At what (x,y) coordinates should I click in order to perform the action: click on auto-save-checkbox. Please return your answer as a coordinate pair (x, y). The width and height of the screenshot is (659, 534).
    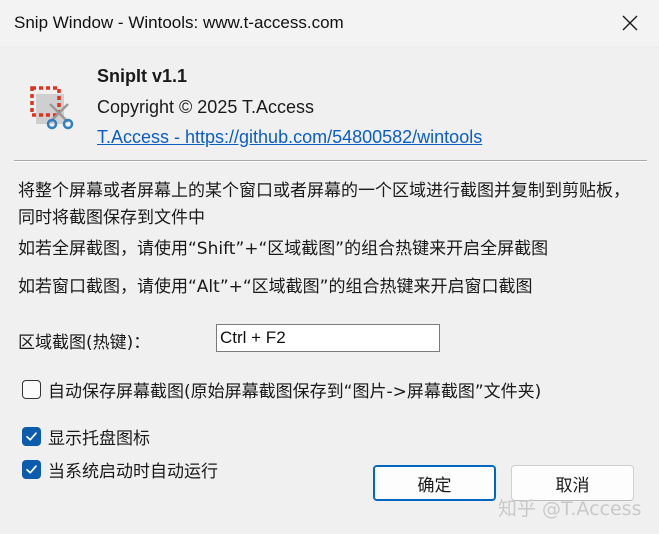
    Looking at the image, I should click on (31, 389).